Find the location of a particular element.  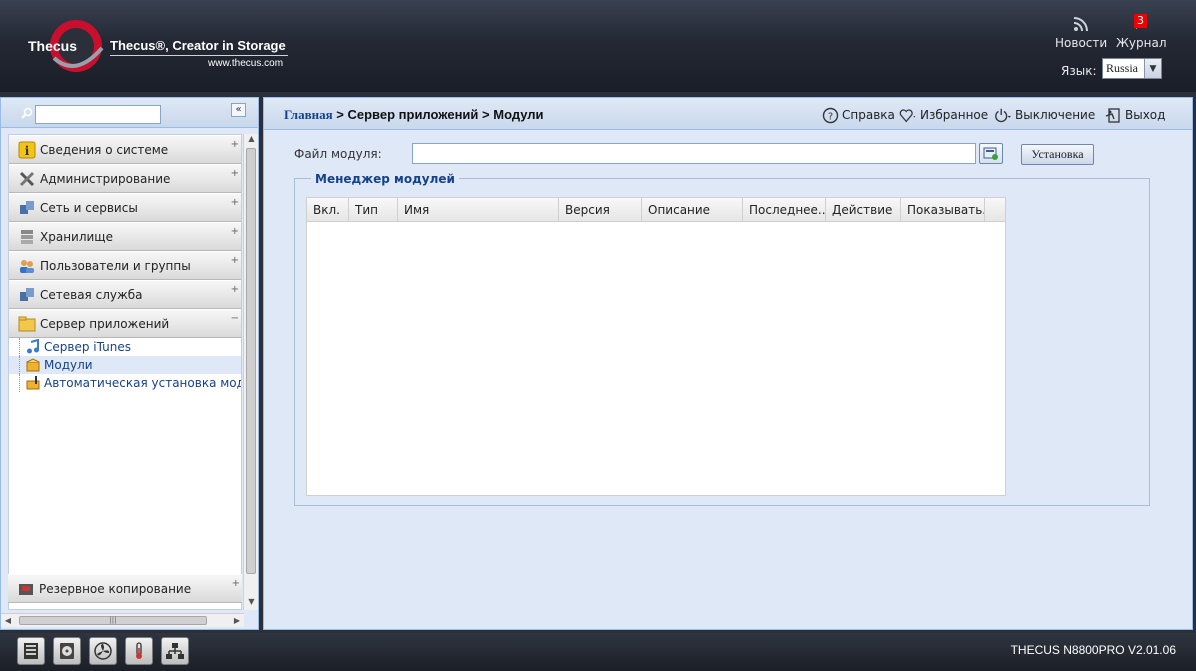

fan-icon is located at coordinates (103, 651).